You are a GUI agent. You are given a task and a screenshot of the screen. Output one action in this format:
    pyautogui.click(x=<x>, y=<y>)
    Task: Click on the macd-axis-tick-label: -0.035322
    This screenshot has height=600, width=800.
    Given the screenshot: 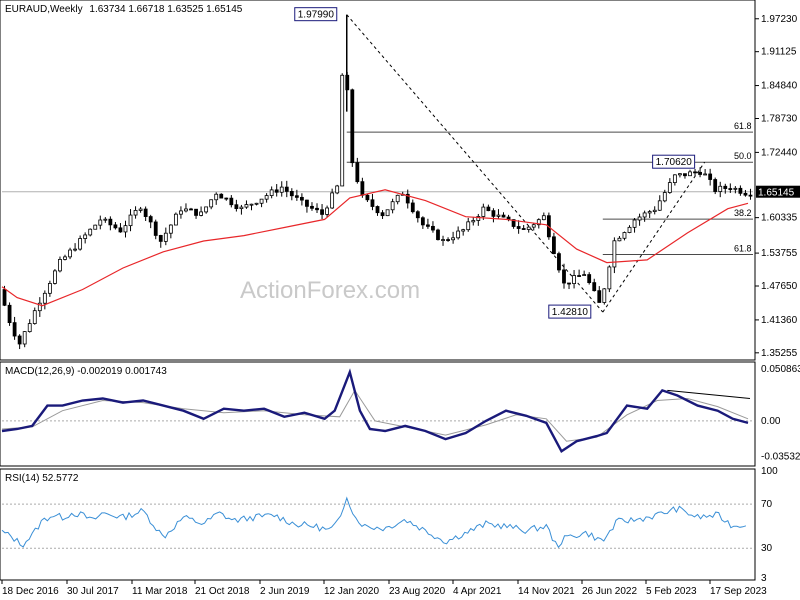 What is the action you would take?
    pyautogui.click(x=780, y=457)
    